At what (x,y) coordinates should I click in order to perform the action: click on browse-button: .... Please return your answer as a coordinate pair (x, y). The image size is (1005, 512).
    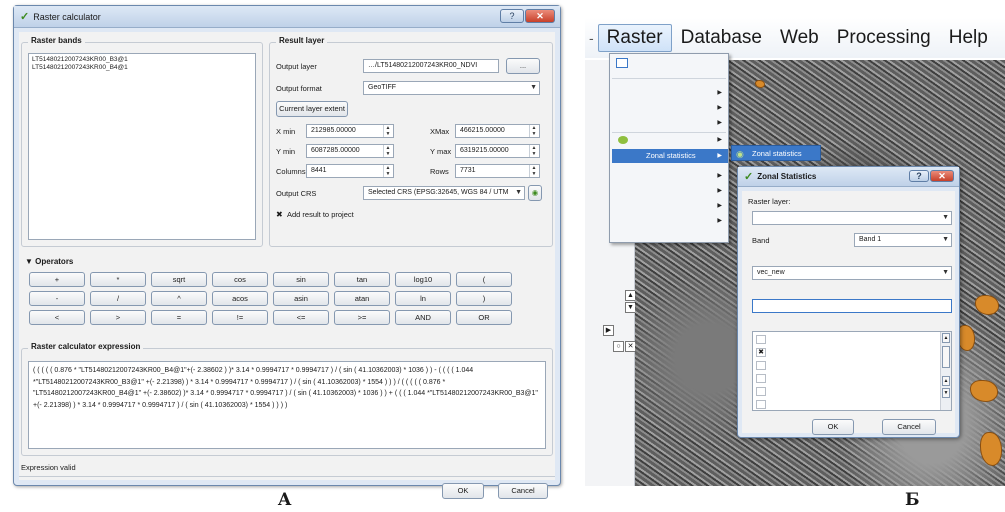
    Looking at the image, I should click on (523, 66).